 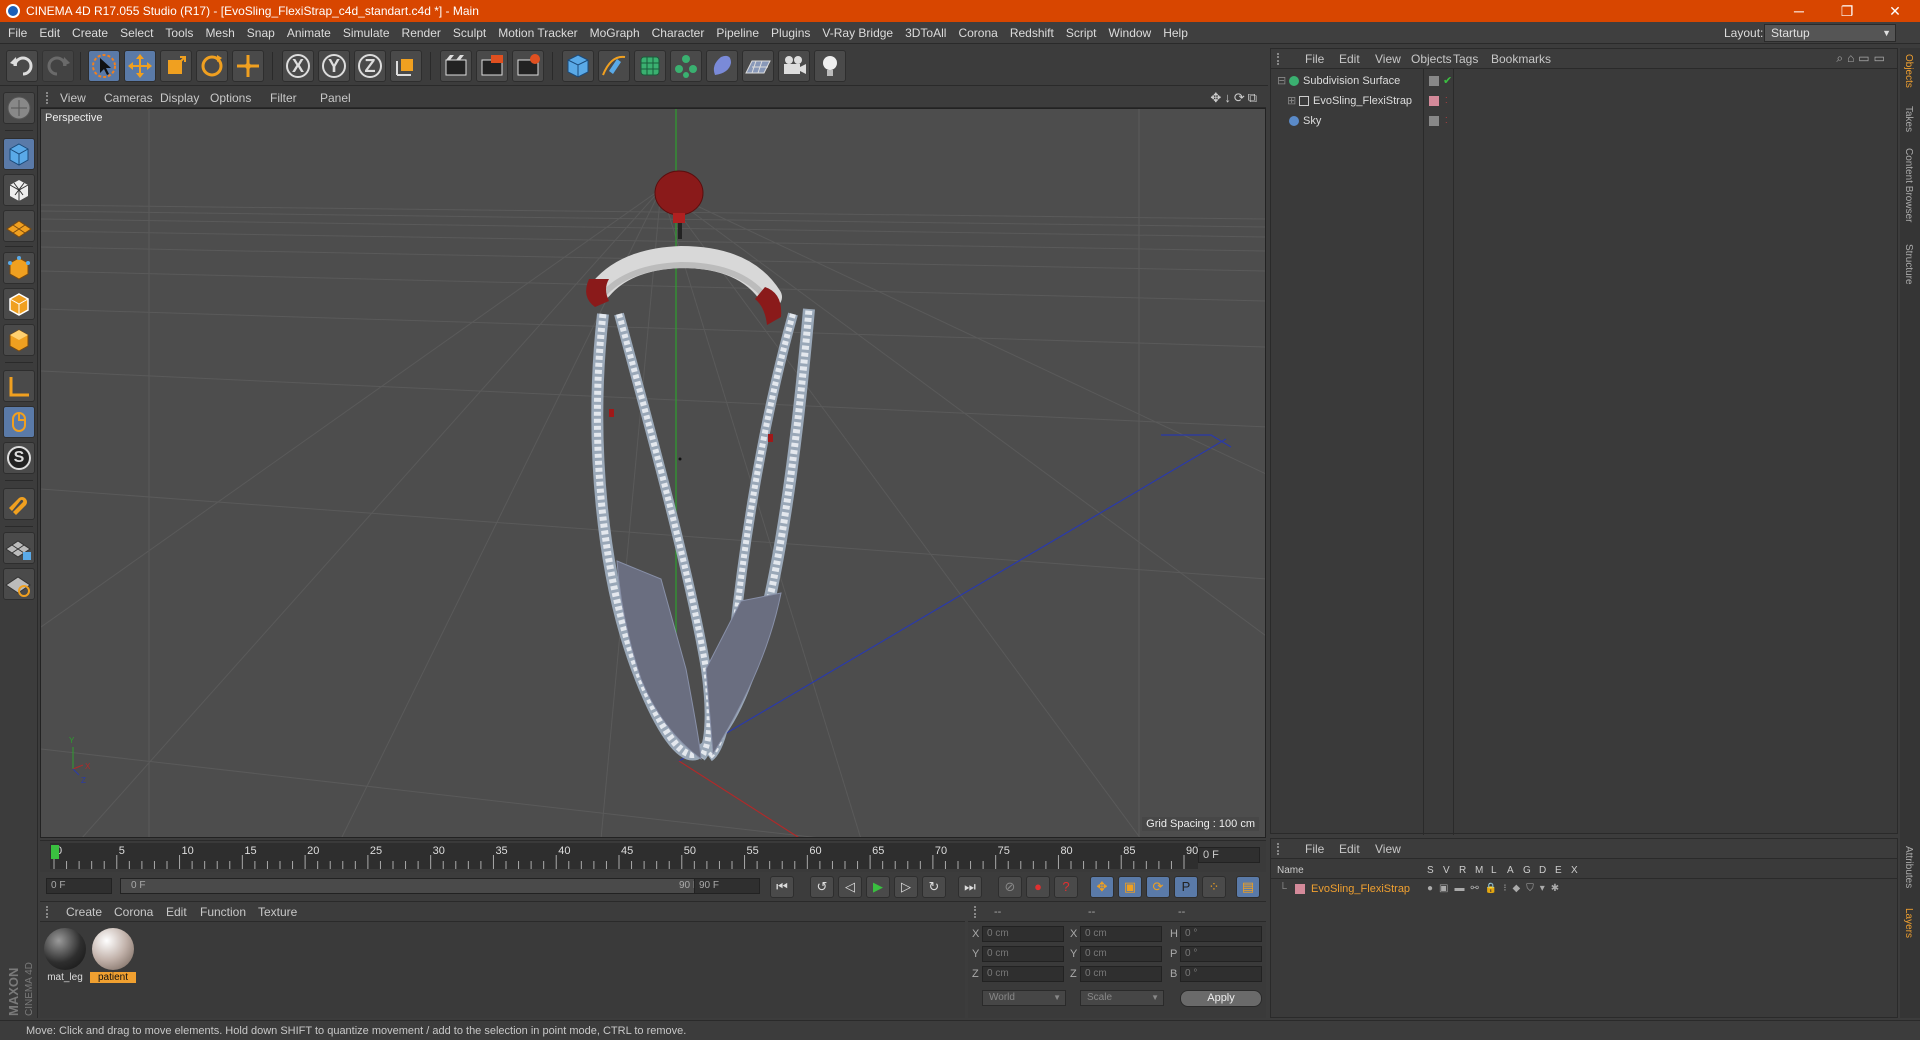 What do you see at coordinates (1388, 59) in the screenshot?
I see `object-menu-view: View` at bounding box center [1388, 59].